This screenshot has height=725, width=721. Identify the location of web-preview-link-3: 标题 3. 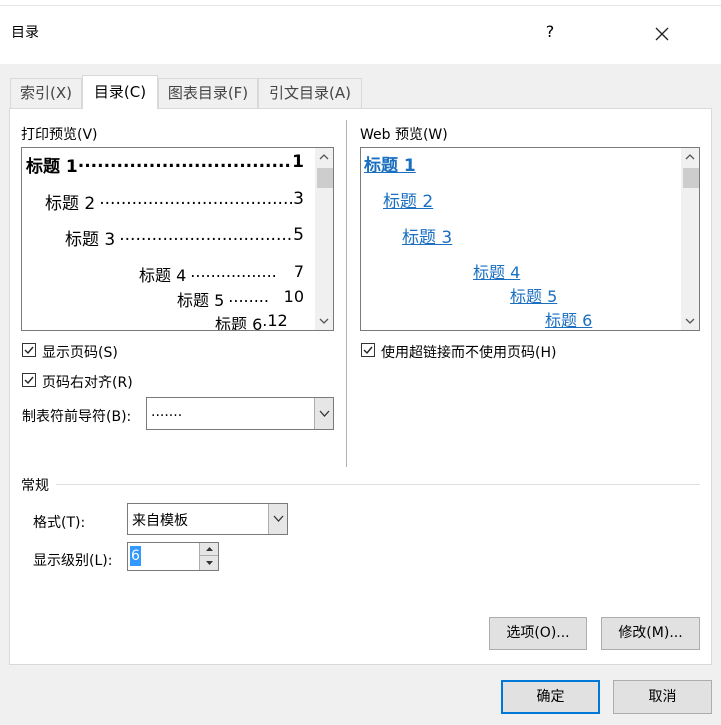
(427, 235).